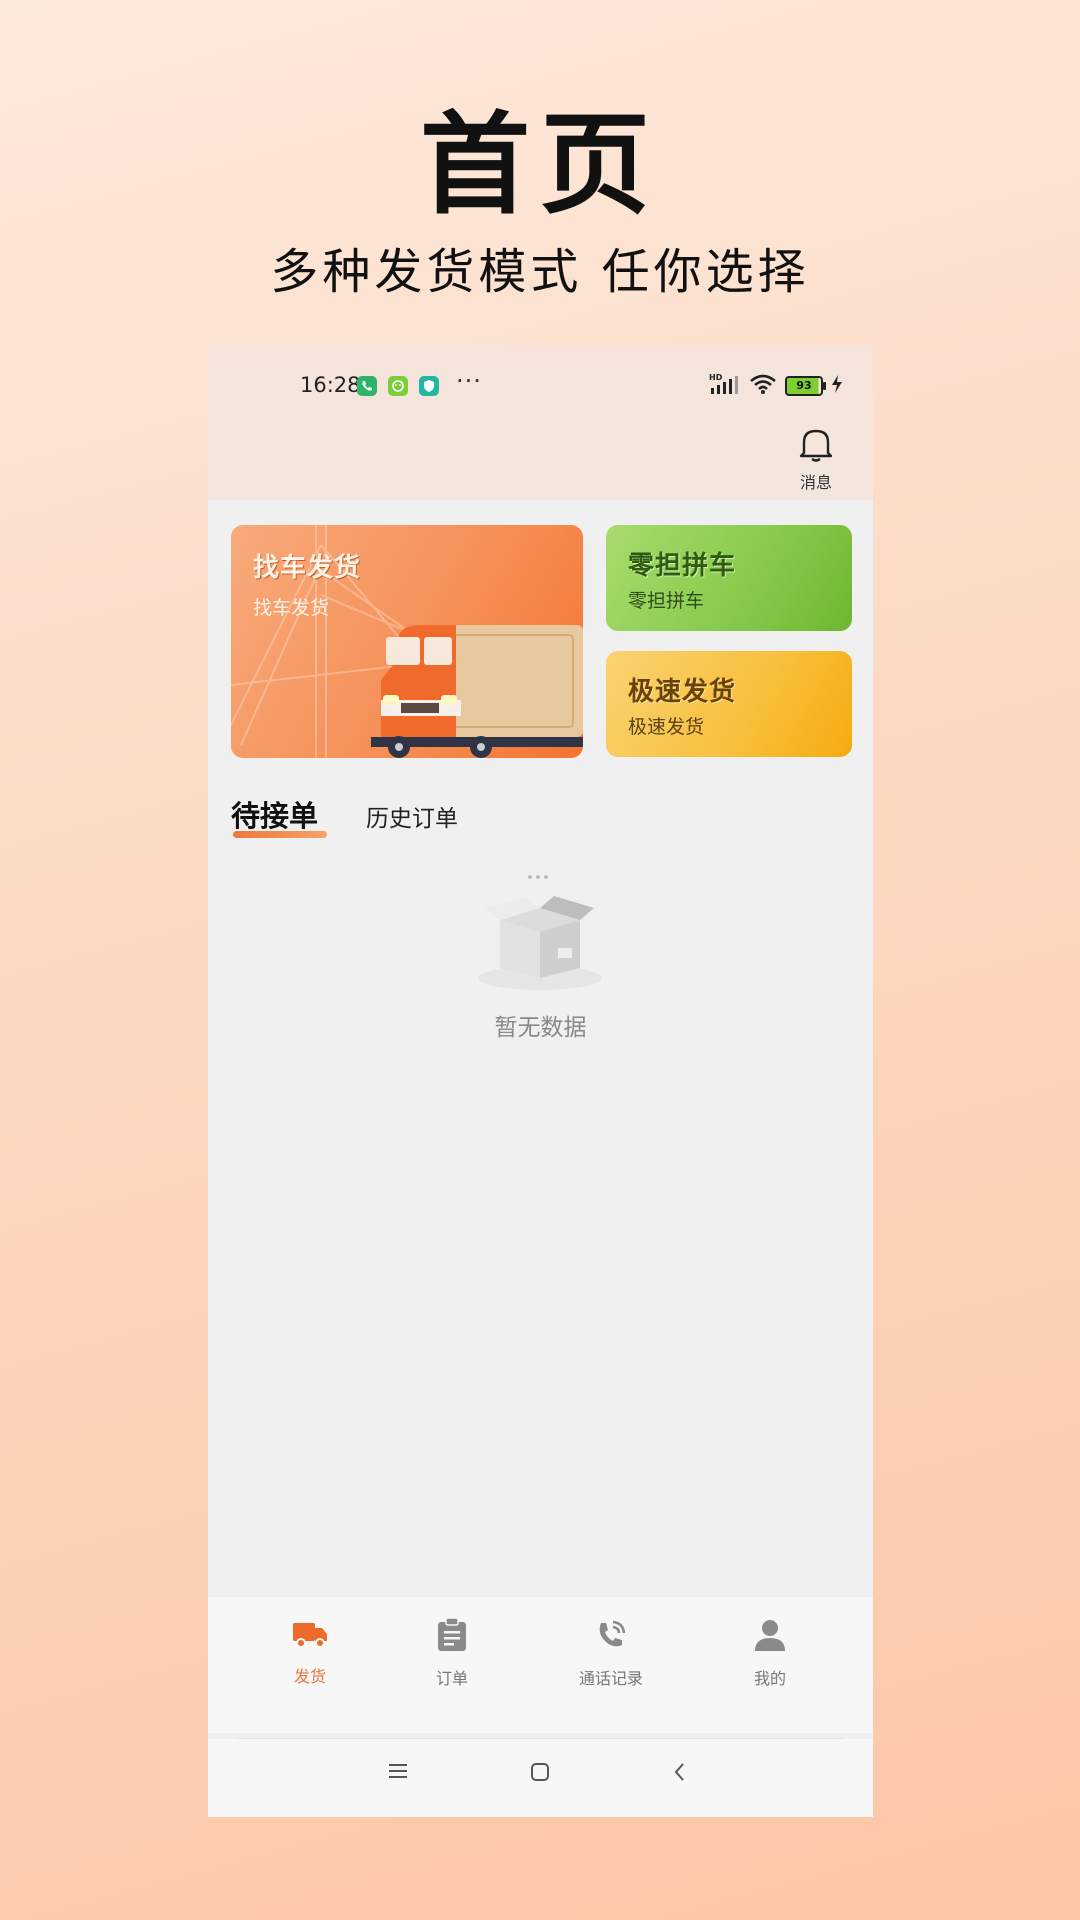  What do you see at coordinates (540, 165) in the screenshot?
I see `promo-title: 首页` at bounding box center [540, 165].